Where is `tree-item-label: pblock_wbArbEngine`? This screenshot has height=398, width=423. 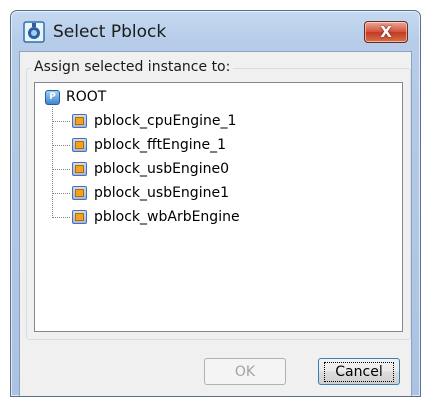
tree-item-label: pblock_wbArbEngine is located at coordinates (167, 217).